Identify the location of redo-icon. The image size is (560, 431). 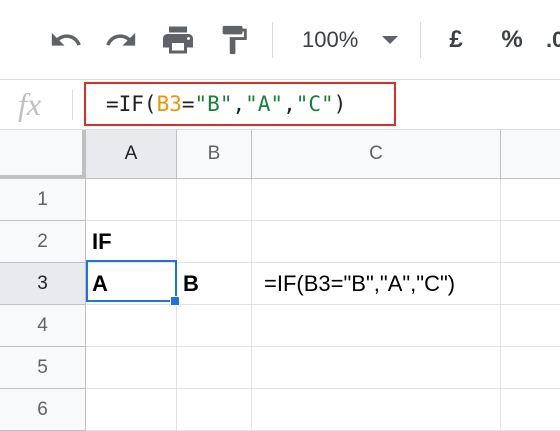
(121, 39).